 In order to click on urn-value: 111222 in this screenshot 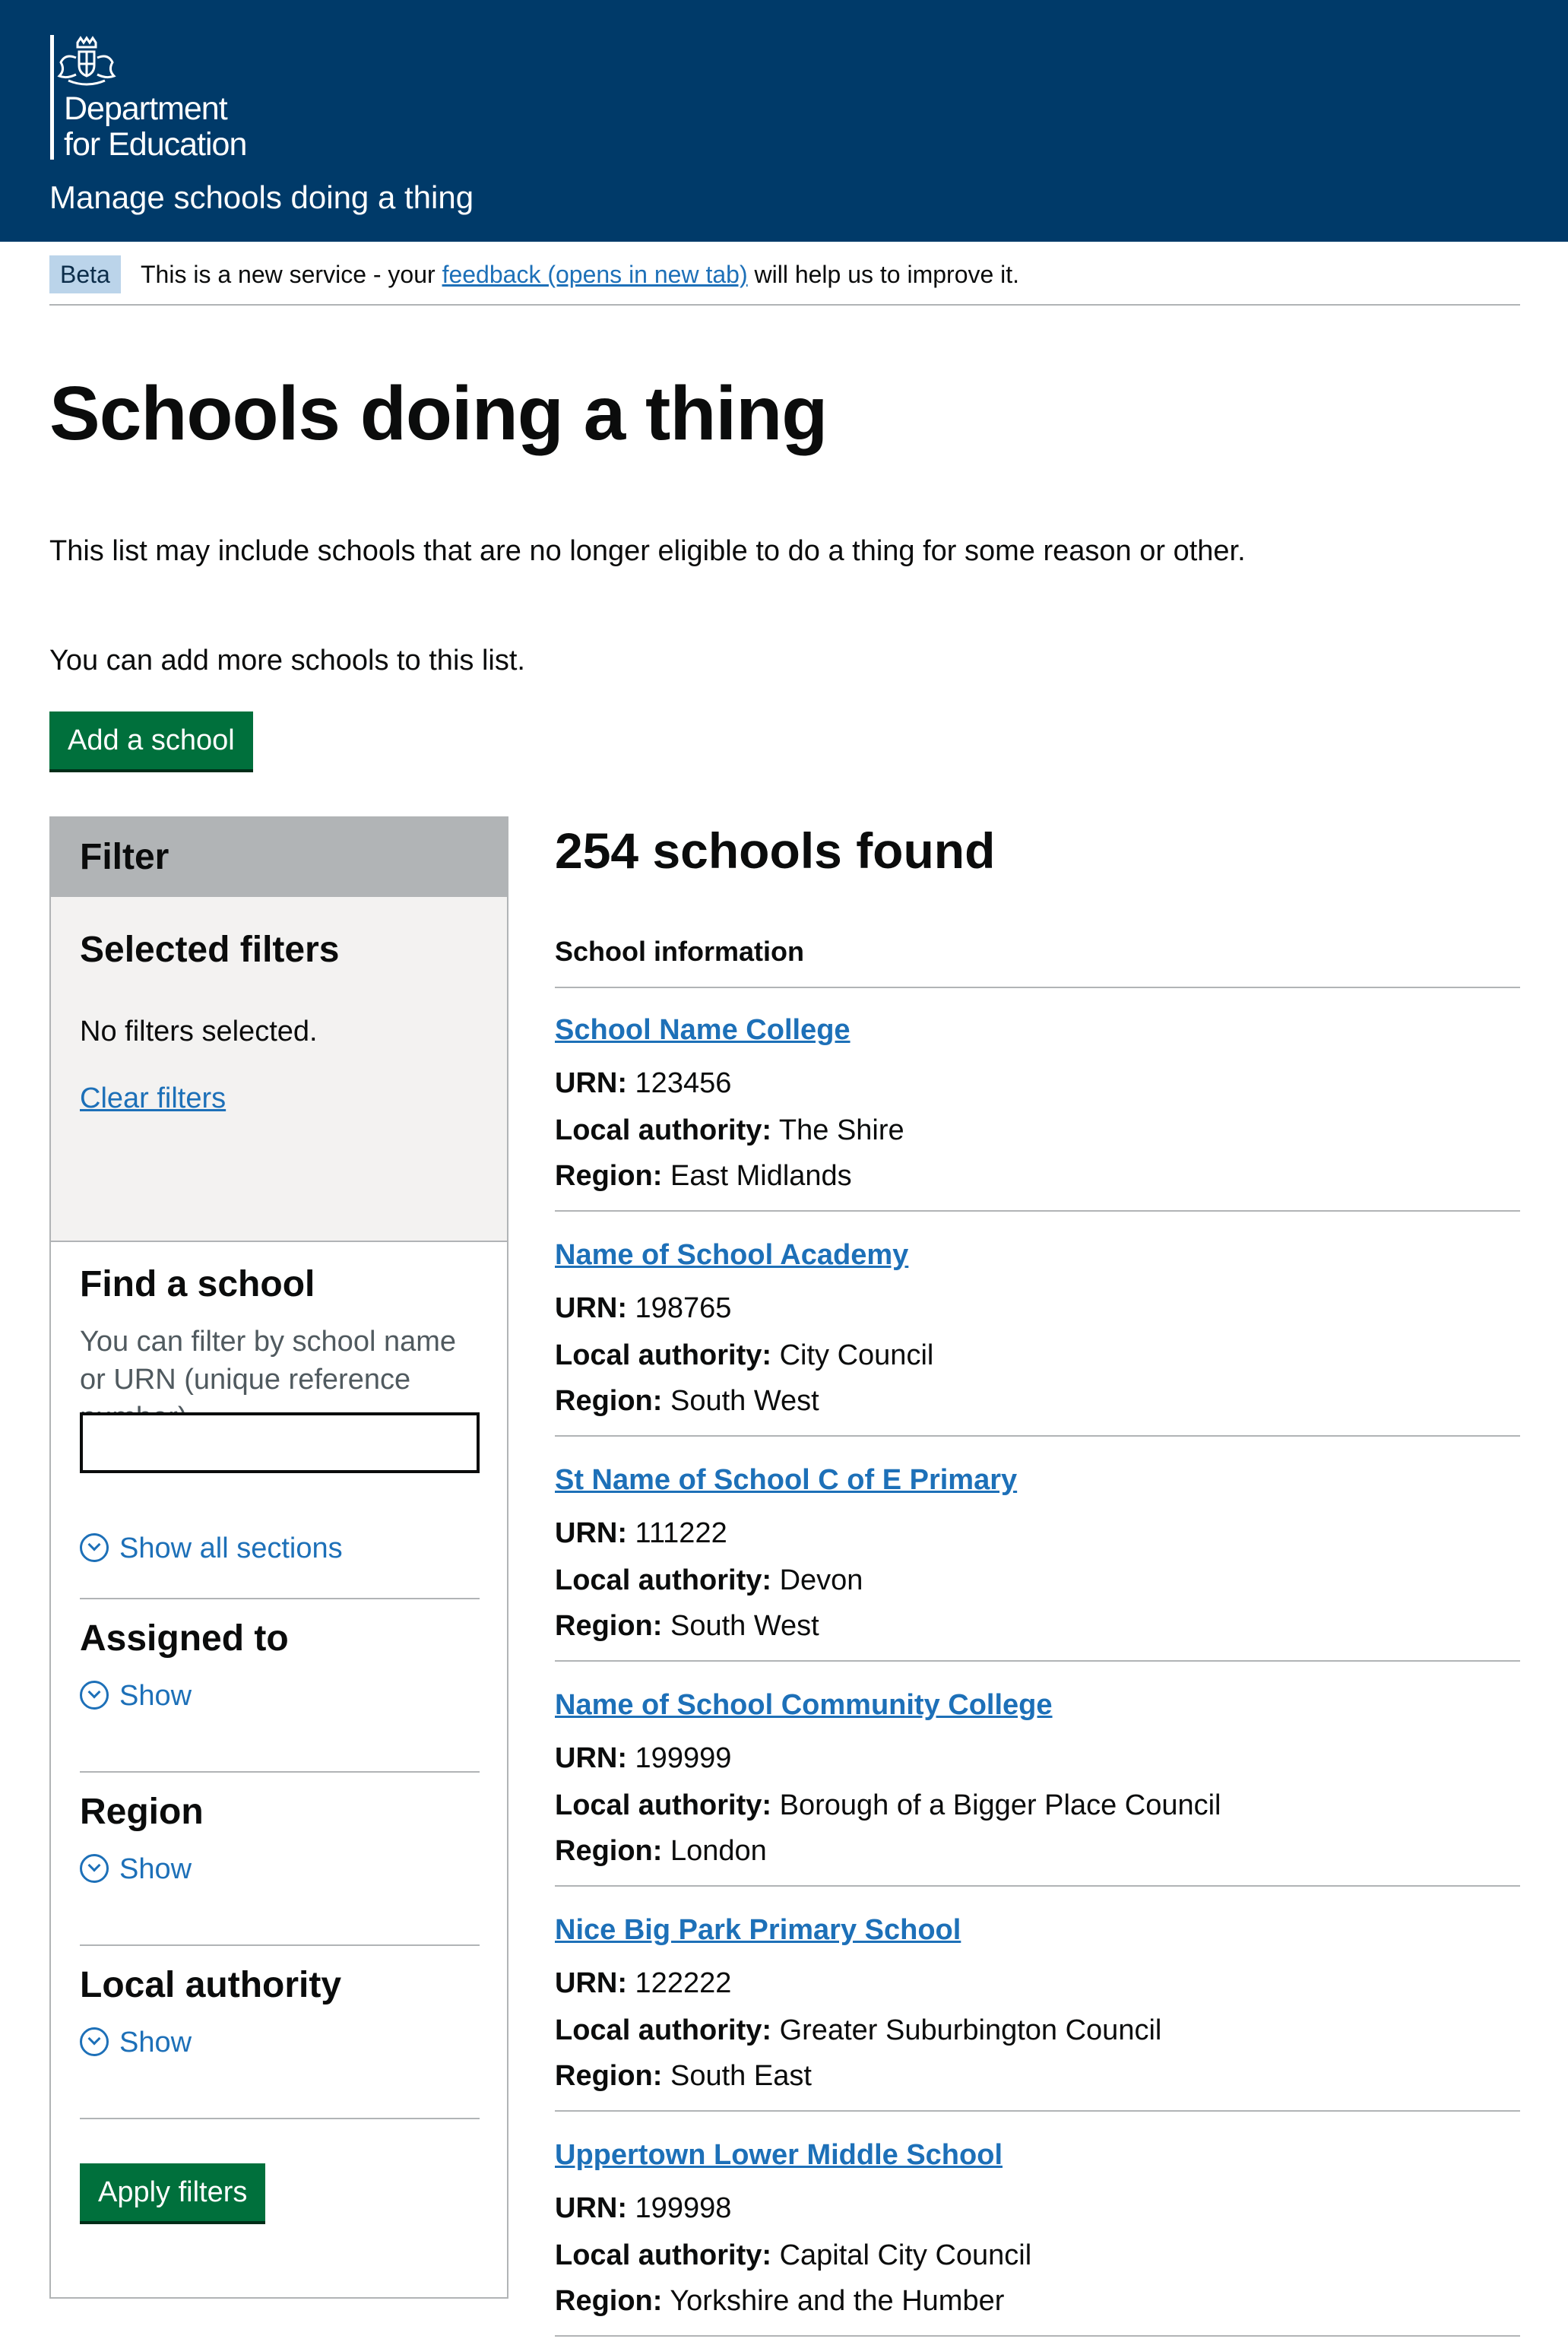, I will do `click(681, 1533)`.